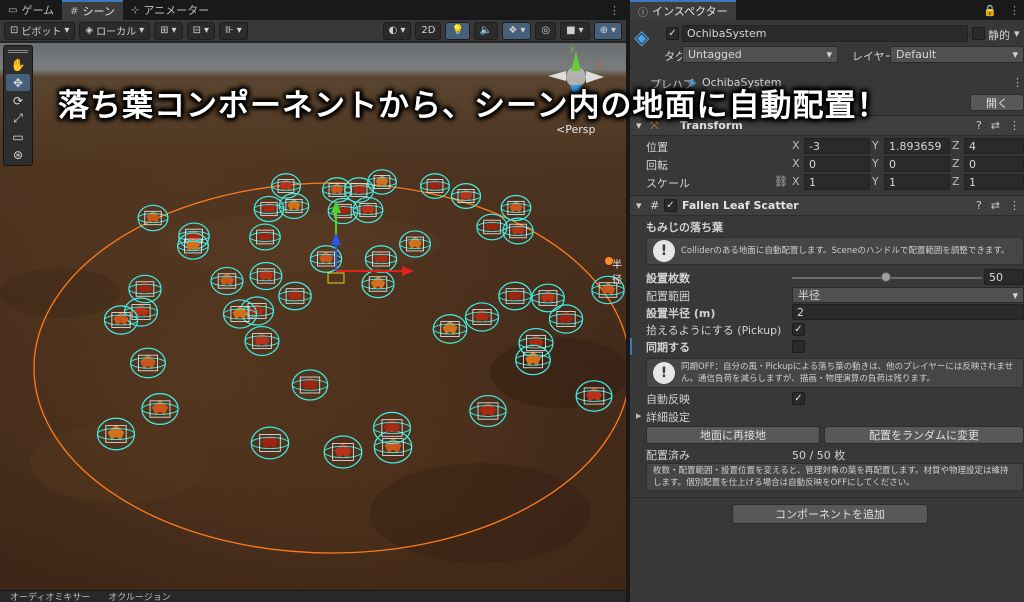 This screenshot has width=1024, height=602. What do you see at coordinates (827, 329) in the screenshot?
I see `pickup-row: 拾えるようにする (Pickup) ✓` at bounding box center [827, 329].